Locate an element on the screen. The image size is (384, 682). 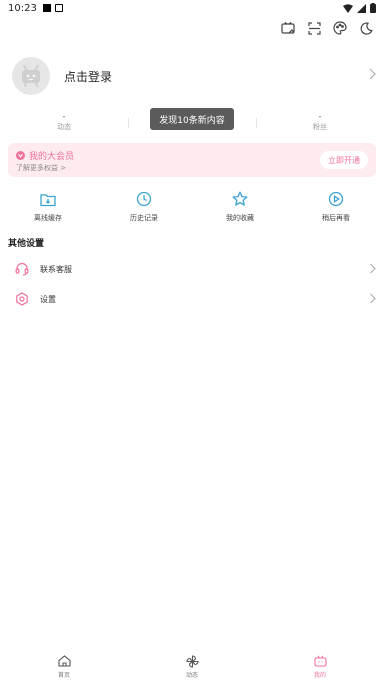
pinwheel-icon is located at coordinates (192, 661).